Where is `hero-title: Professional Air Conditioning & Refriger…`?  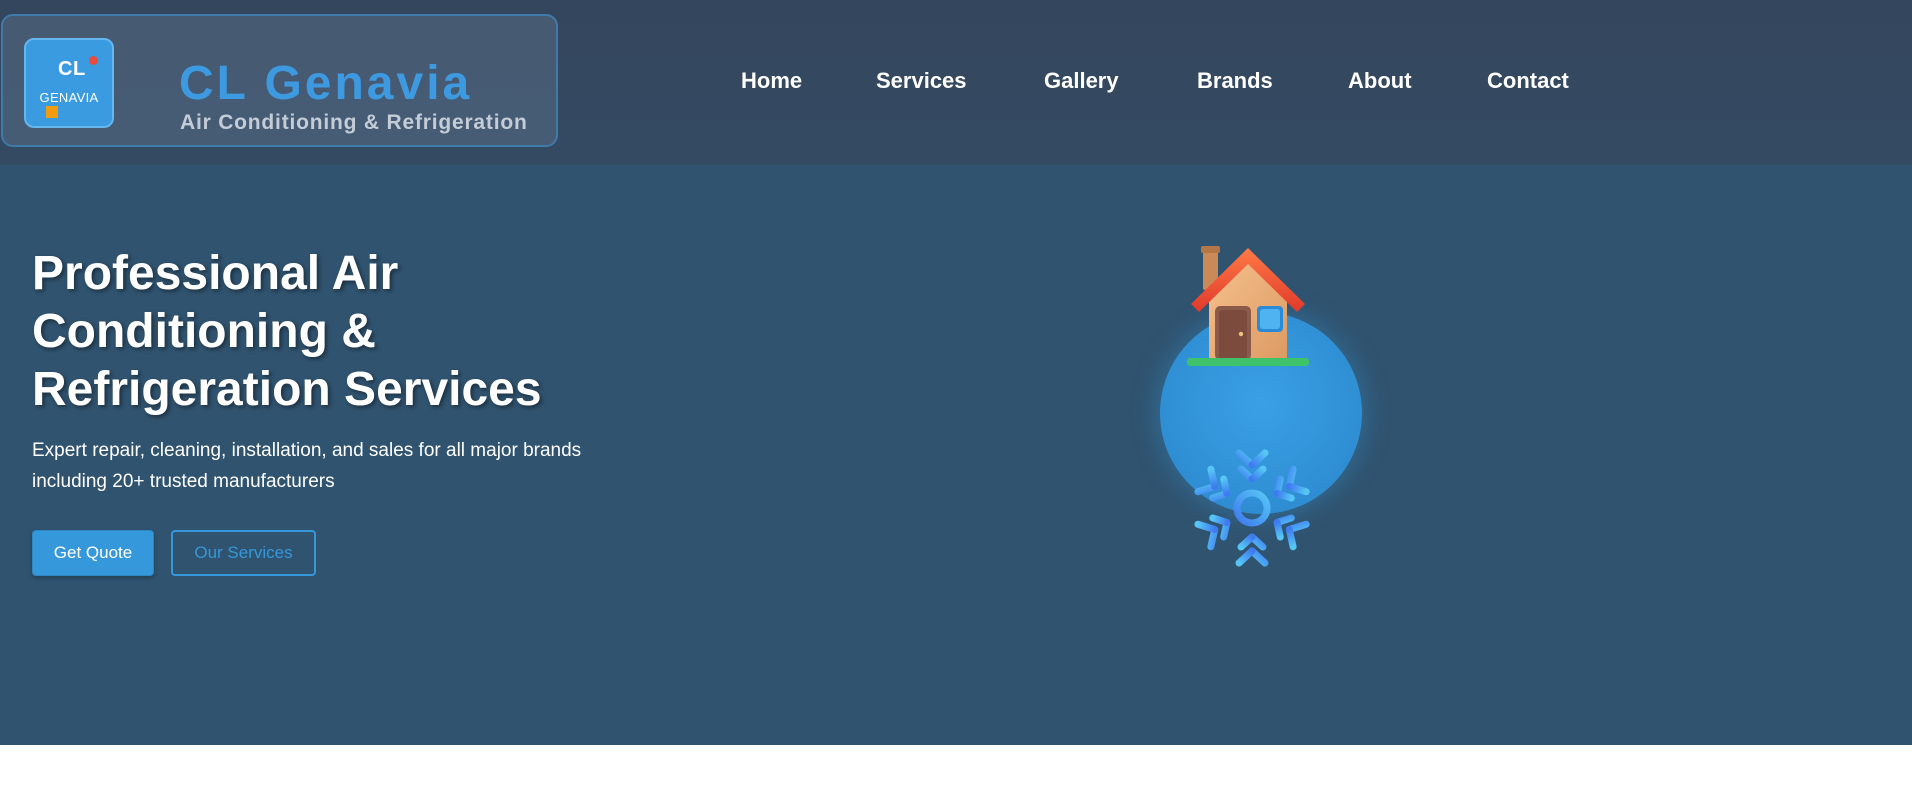 hero-title: Professional Air Conditioning & Refriger… is located at coordinates (287, 331).